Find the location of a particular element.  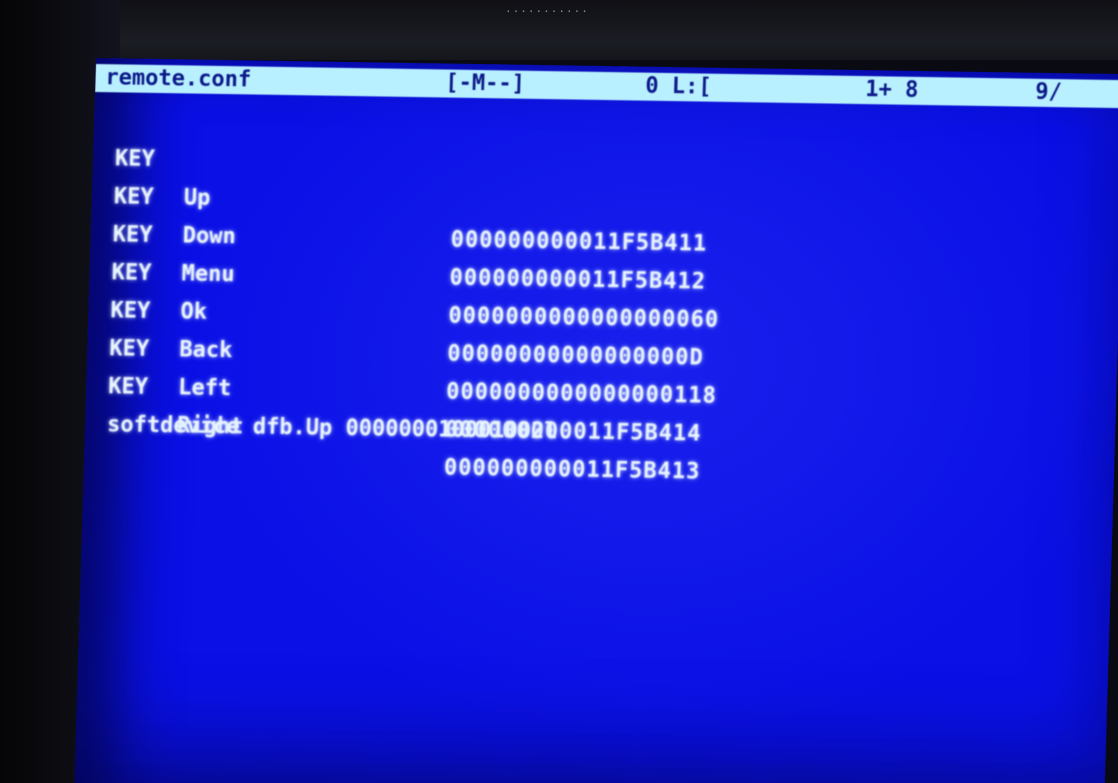

line-key-code: 000000000011F5B413 is located at coordinates (572, 470).